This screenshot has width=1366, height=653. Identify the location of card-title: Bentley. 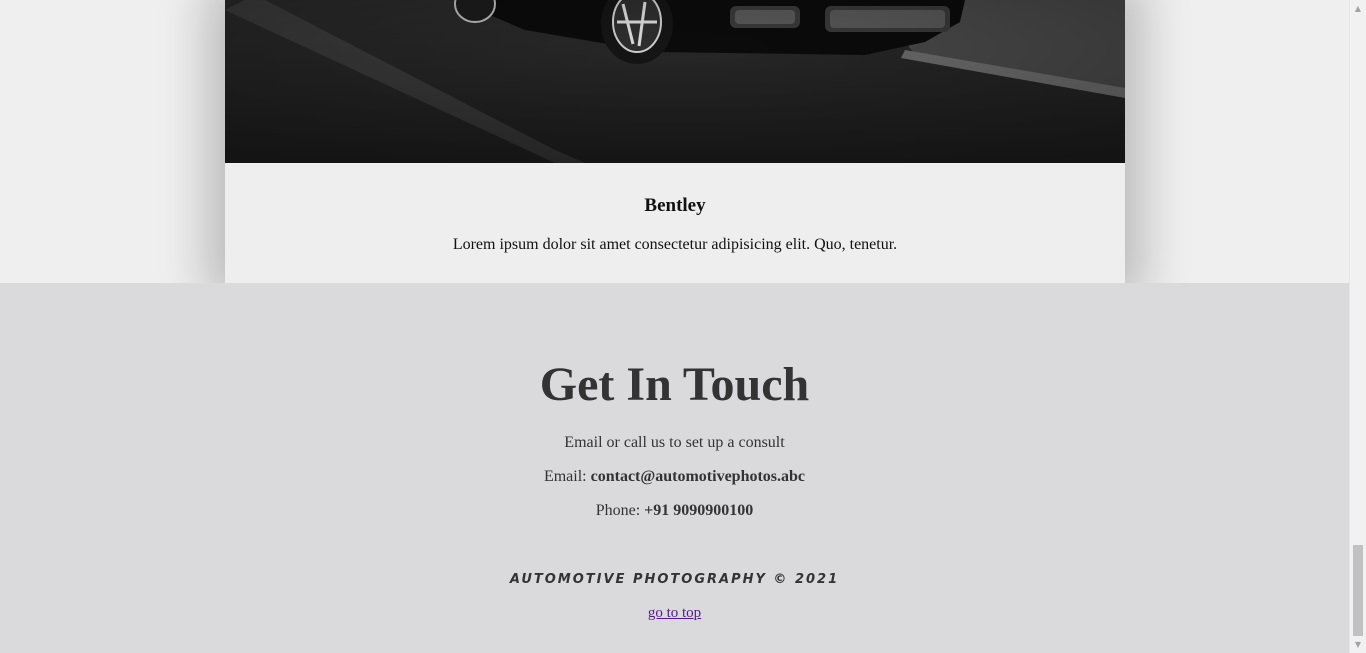
(675, 205).